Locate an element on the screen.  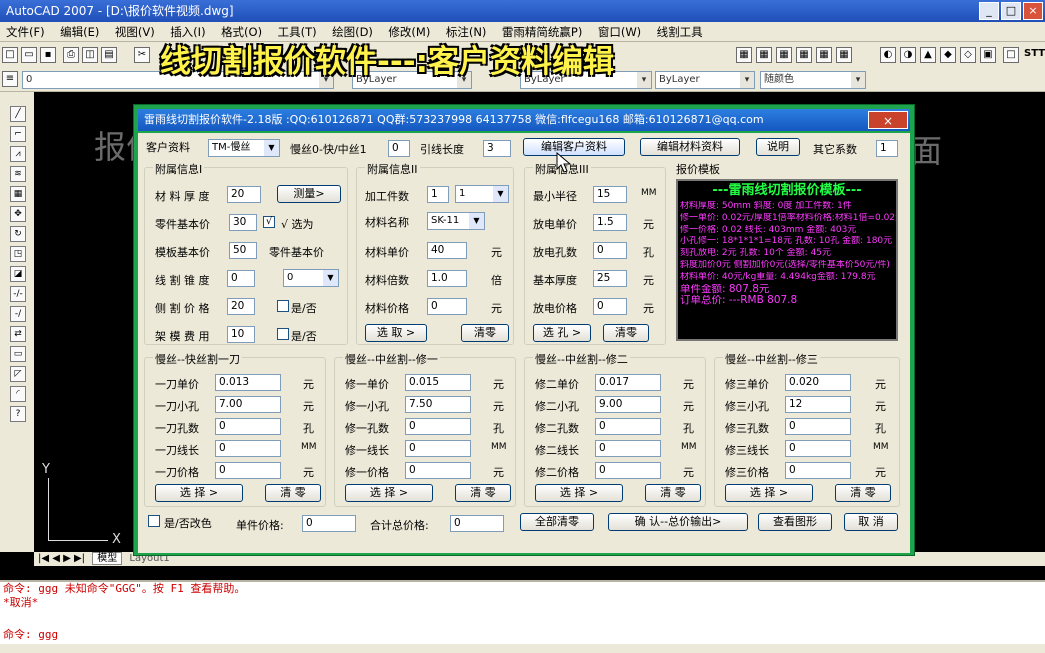
thickness-input: 20 is located at coordinates (244, 194).